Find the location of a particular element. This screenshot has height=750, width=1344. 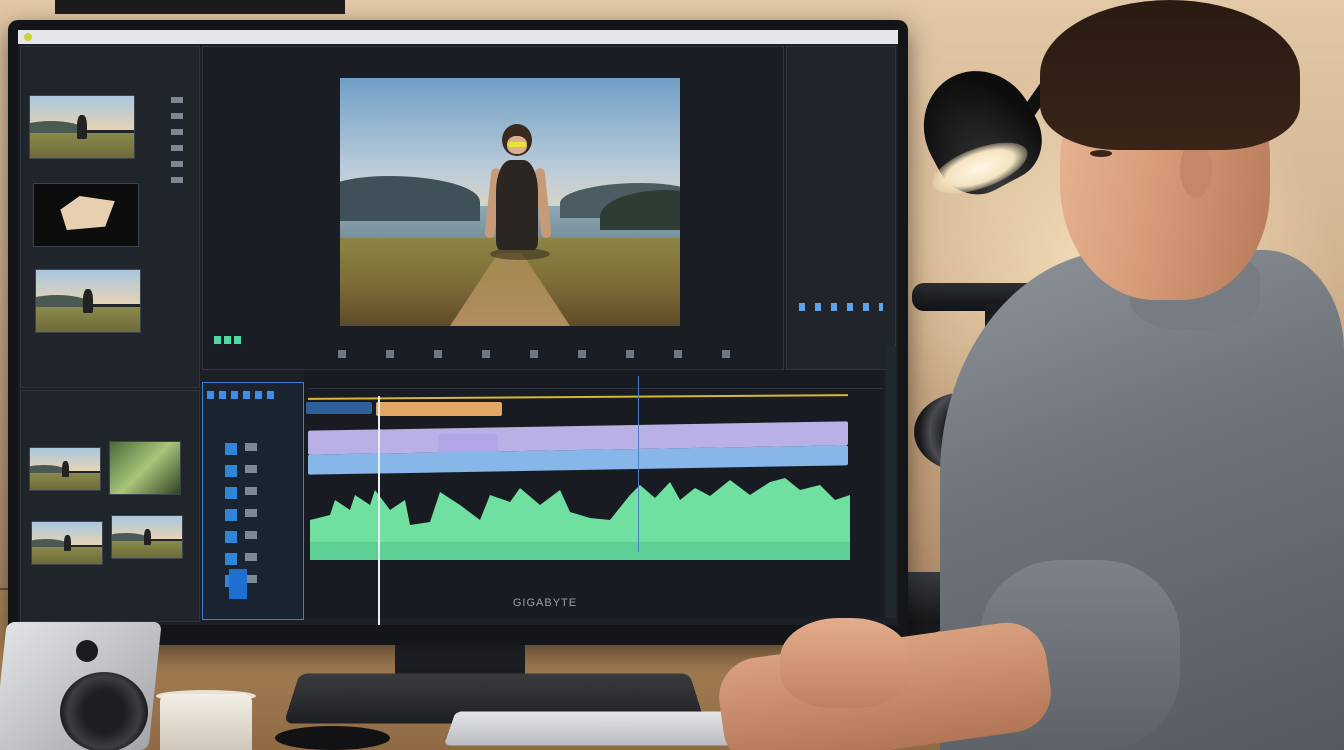

track-headers-panel is located at coordinates (253, 501).